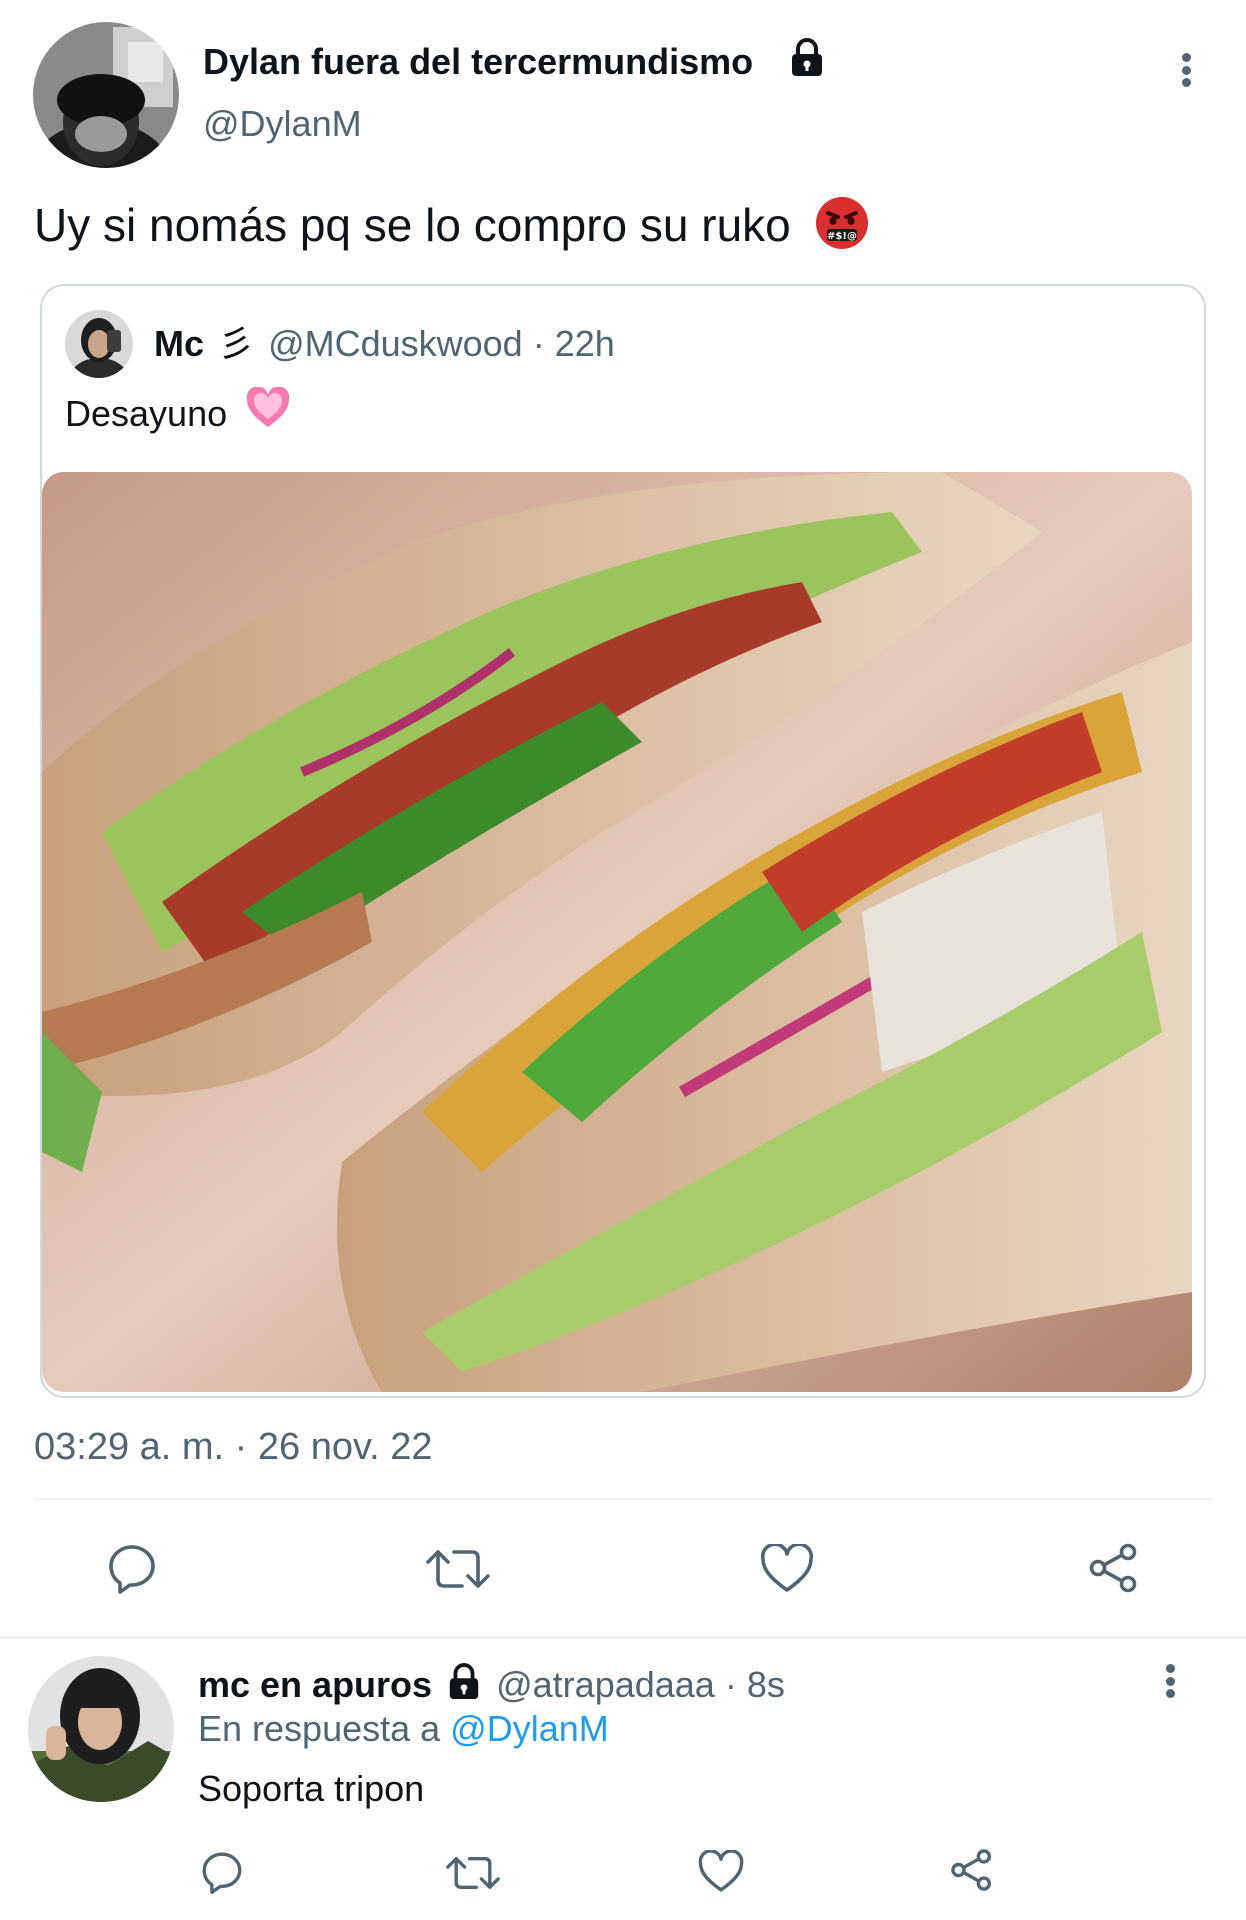 The width and height of the screenshot is (1246, 1920). I want to click on quoted-name: Mc, so click(179, 343).